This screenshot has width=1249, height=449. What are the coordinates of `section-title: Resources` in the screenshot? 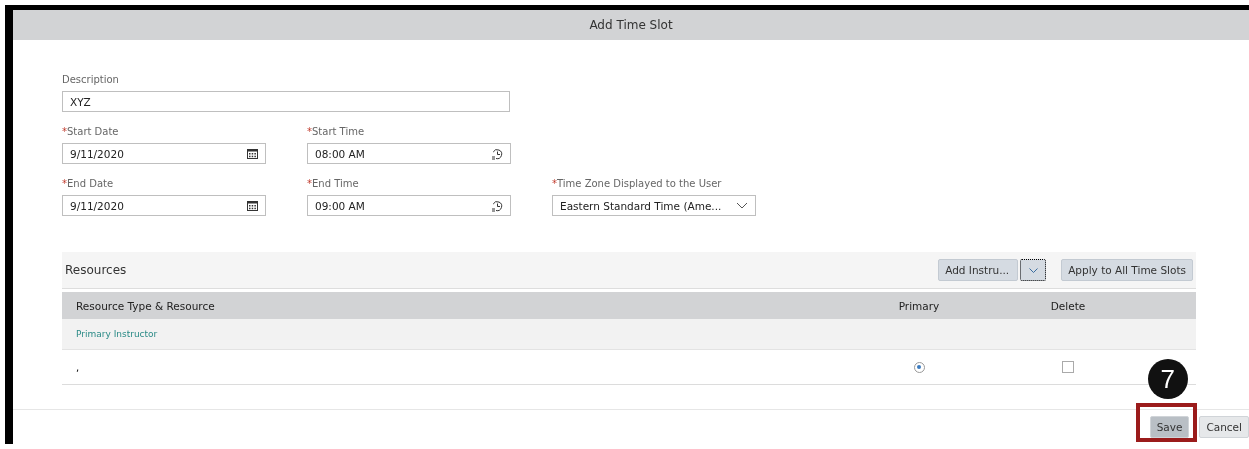 It's located at (96, 270).